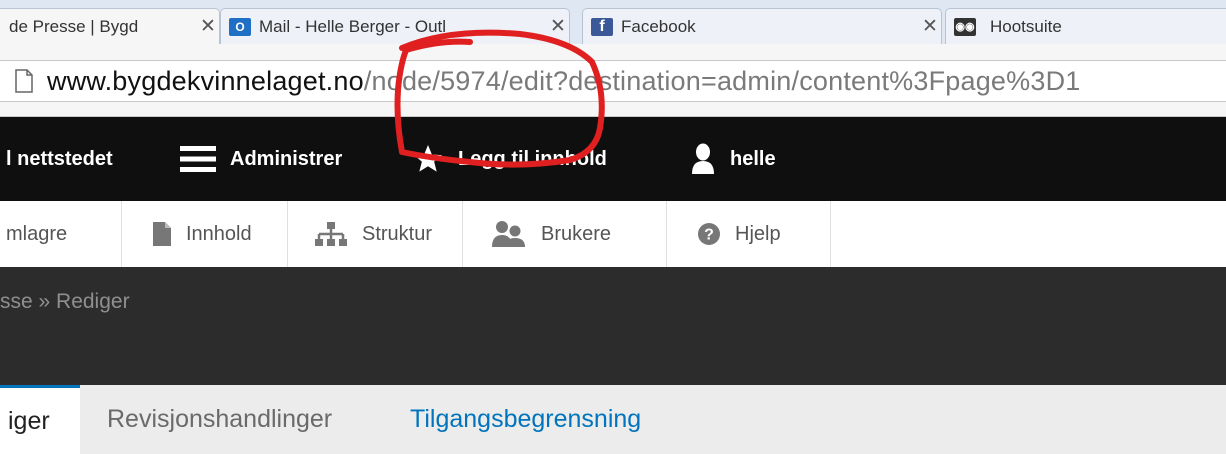 The height and width of the screenshot is (454, 1226). What do you see at coordinates (331, 234) in the screenshot?
I see `sitemap-icon` at bounding box center [331, 234].